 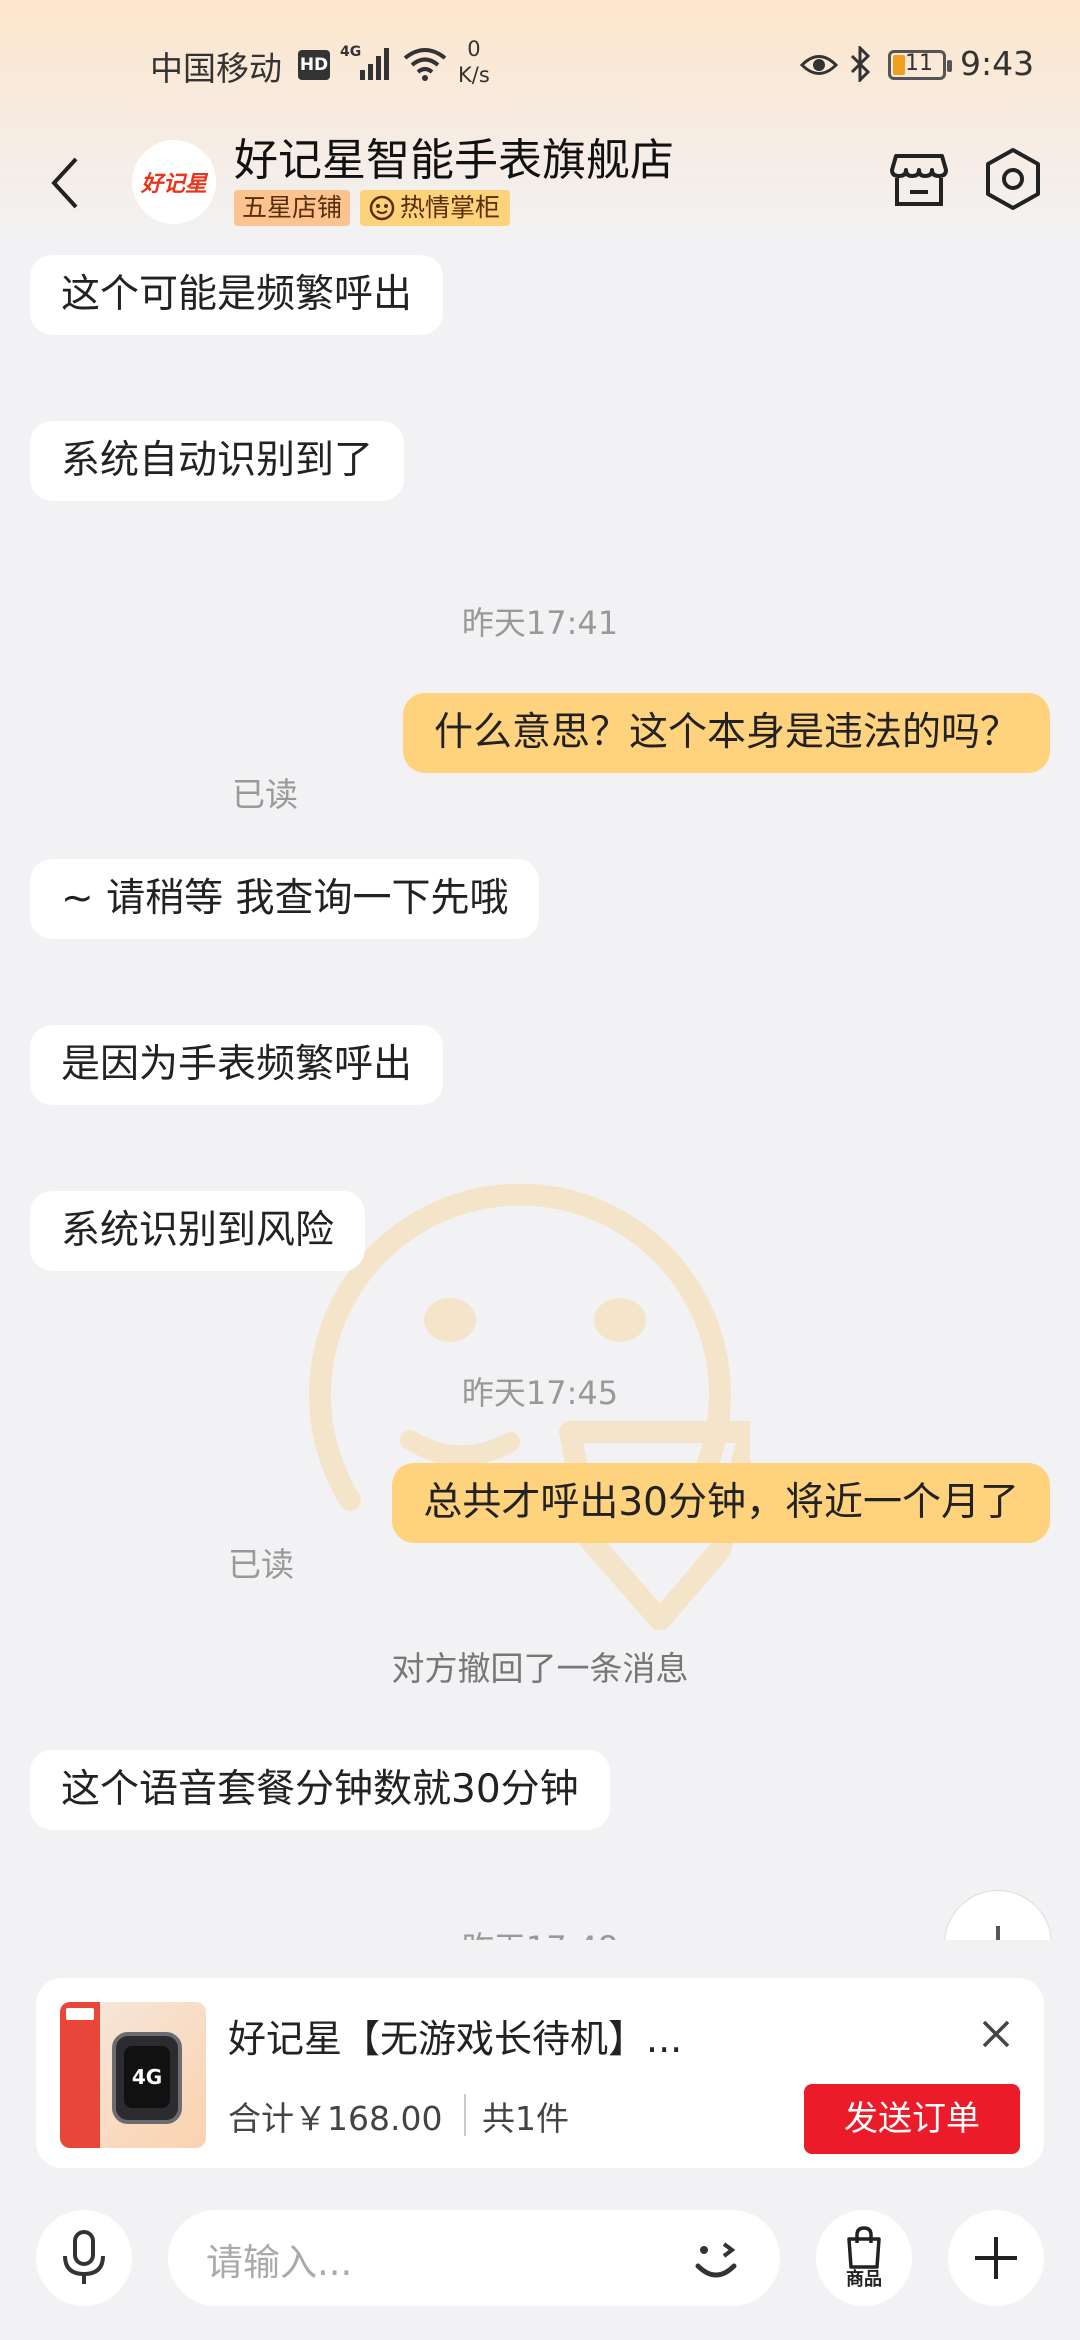 What do you see at coordinates (368, 64) in the screenshot?
I see `signal-icon: 4G` at bounding box center [368, 64].